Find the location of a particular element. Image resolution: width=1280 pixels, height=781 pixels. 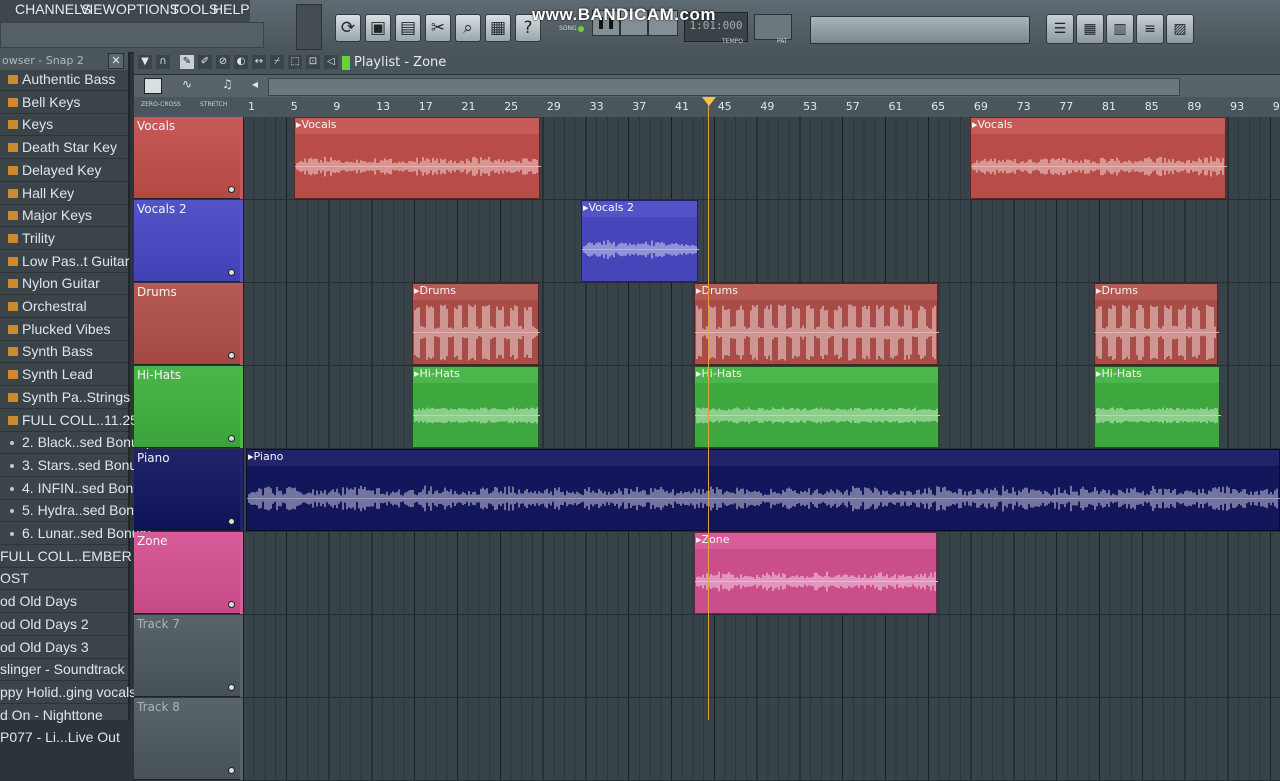

browser-item: slinger - Soundtrack is located at coordinates (64, 671).